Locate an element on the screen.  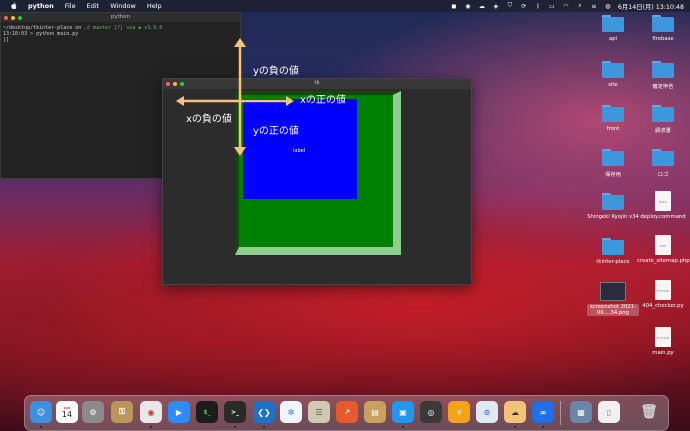
label-y-negative: yの負の値 is located at coordinates (276, 71).